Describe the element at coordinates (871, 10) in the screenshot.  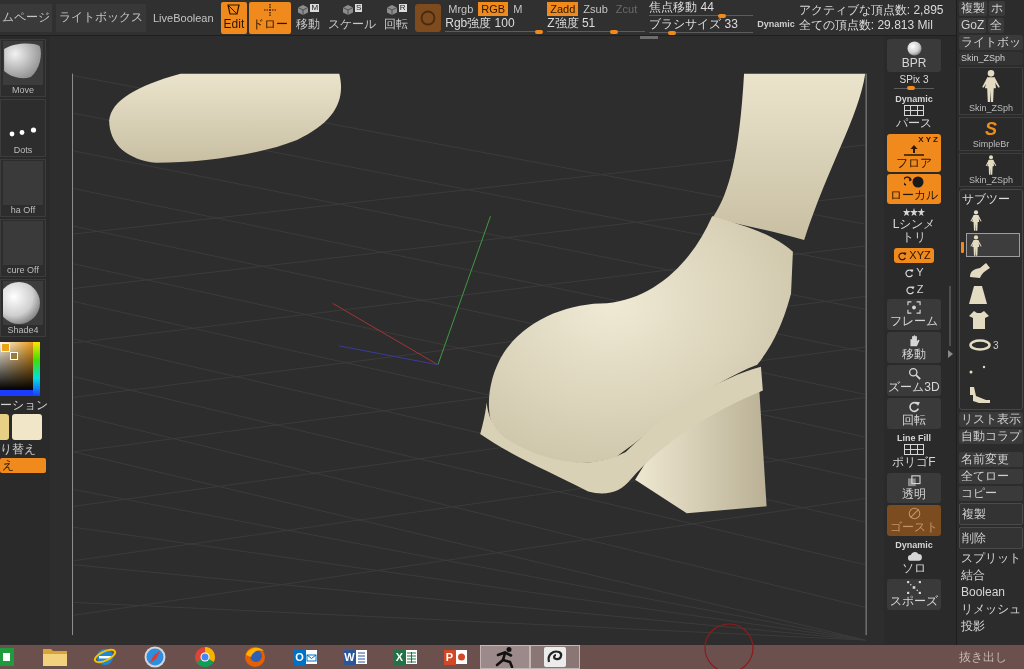
I see `vertex-count: アクティブな頂点数: 2,895` at that location.